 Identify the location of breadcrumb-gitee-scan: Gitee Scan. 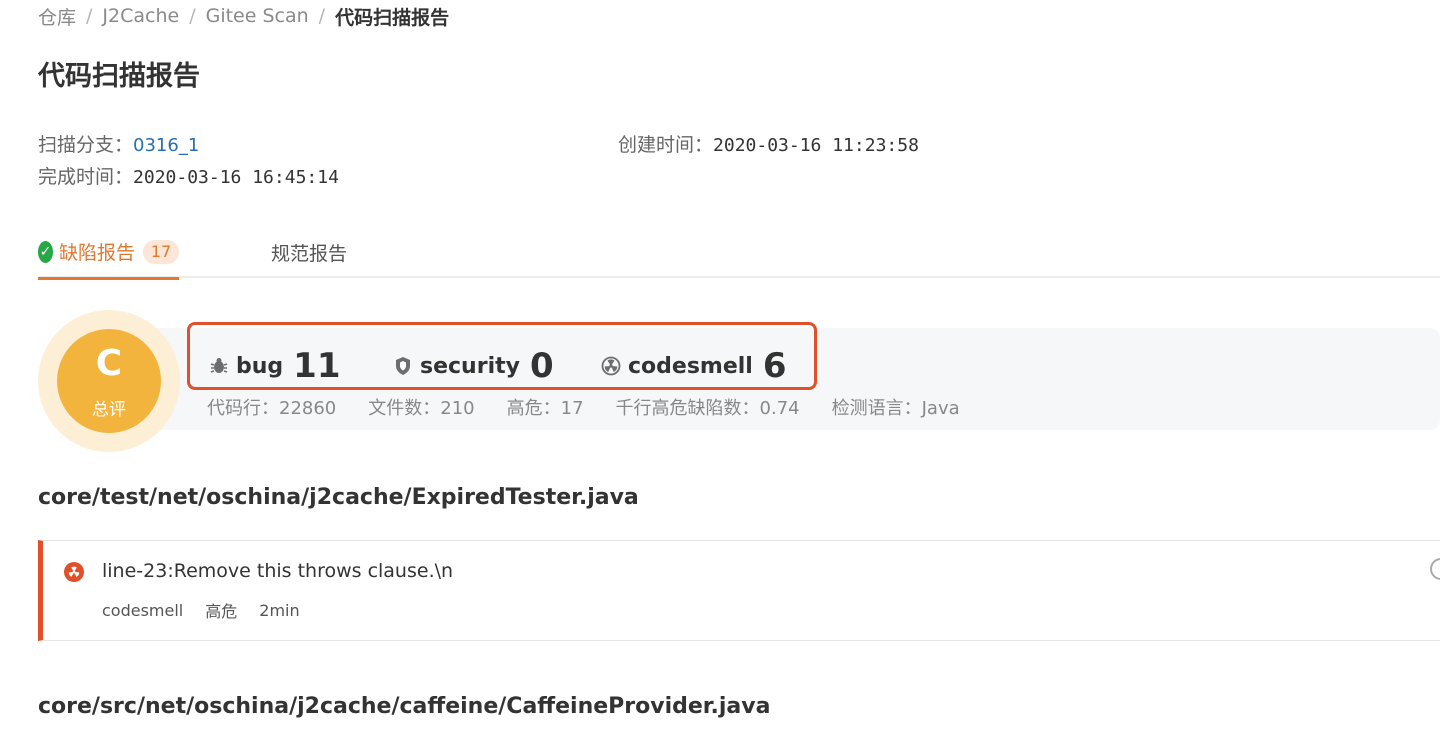
(257, 16).